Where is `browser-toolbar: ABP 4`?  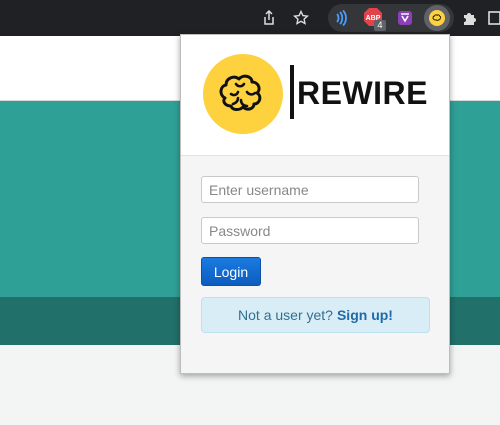 browser-toolbar: ABP 4 is located at coordinates (250, 18).